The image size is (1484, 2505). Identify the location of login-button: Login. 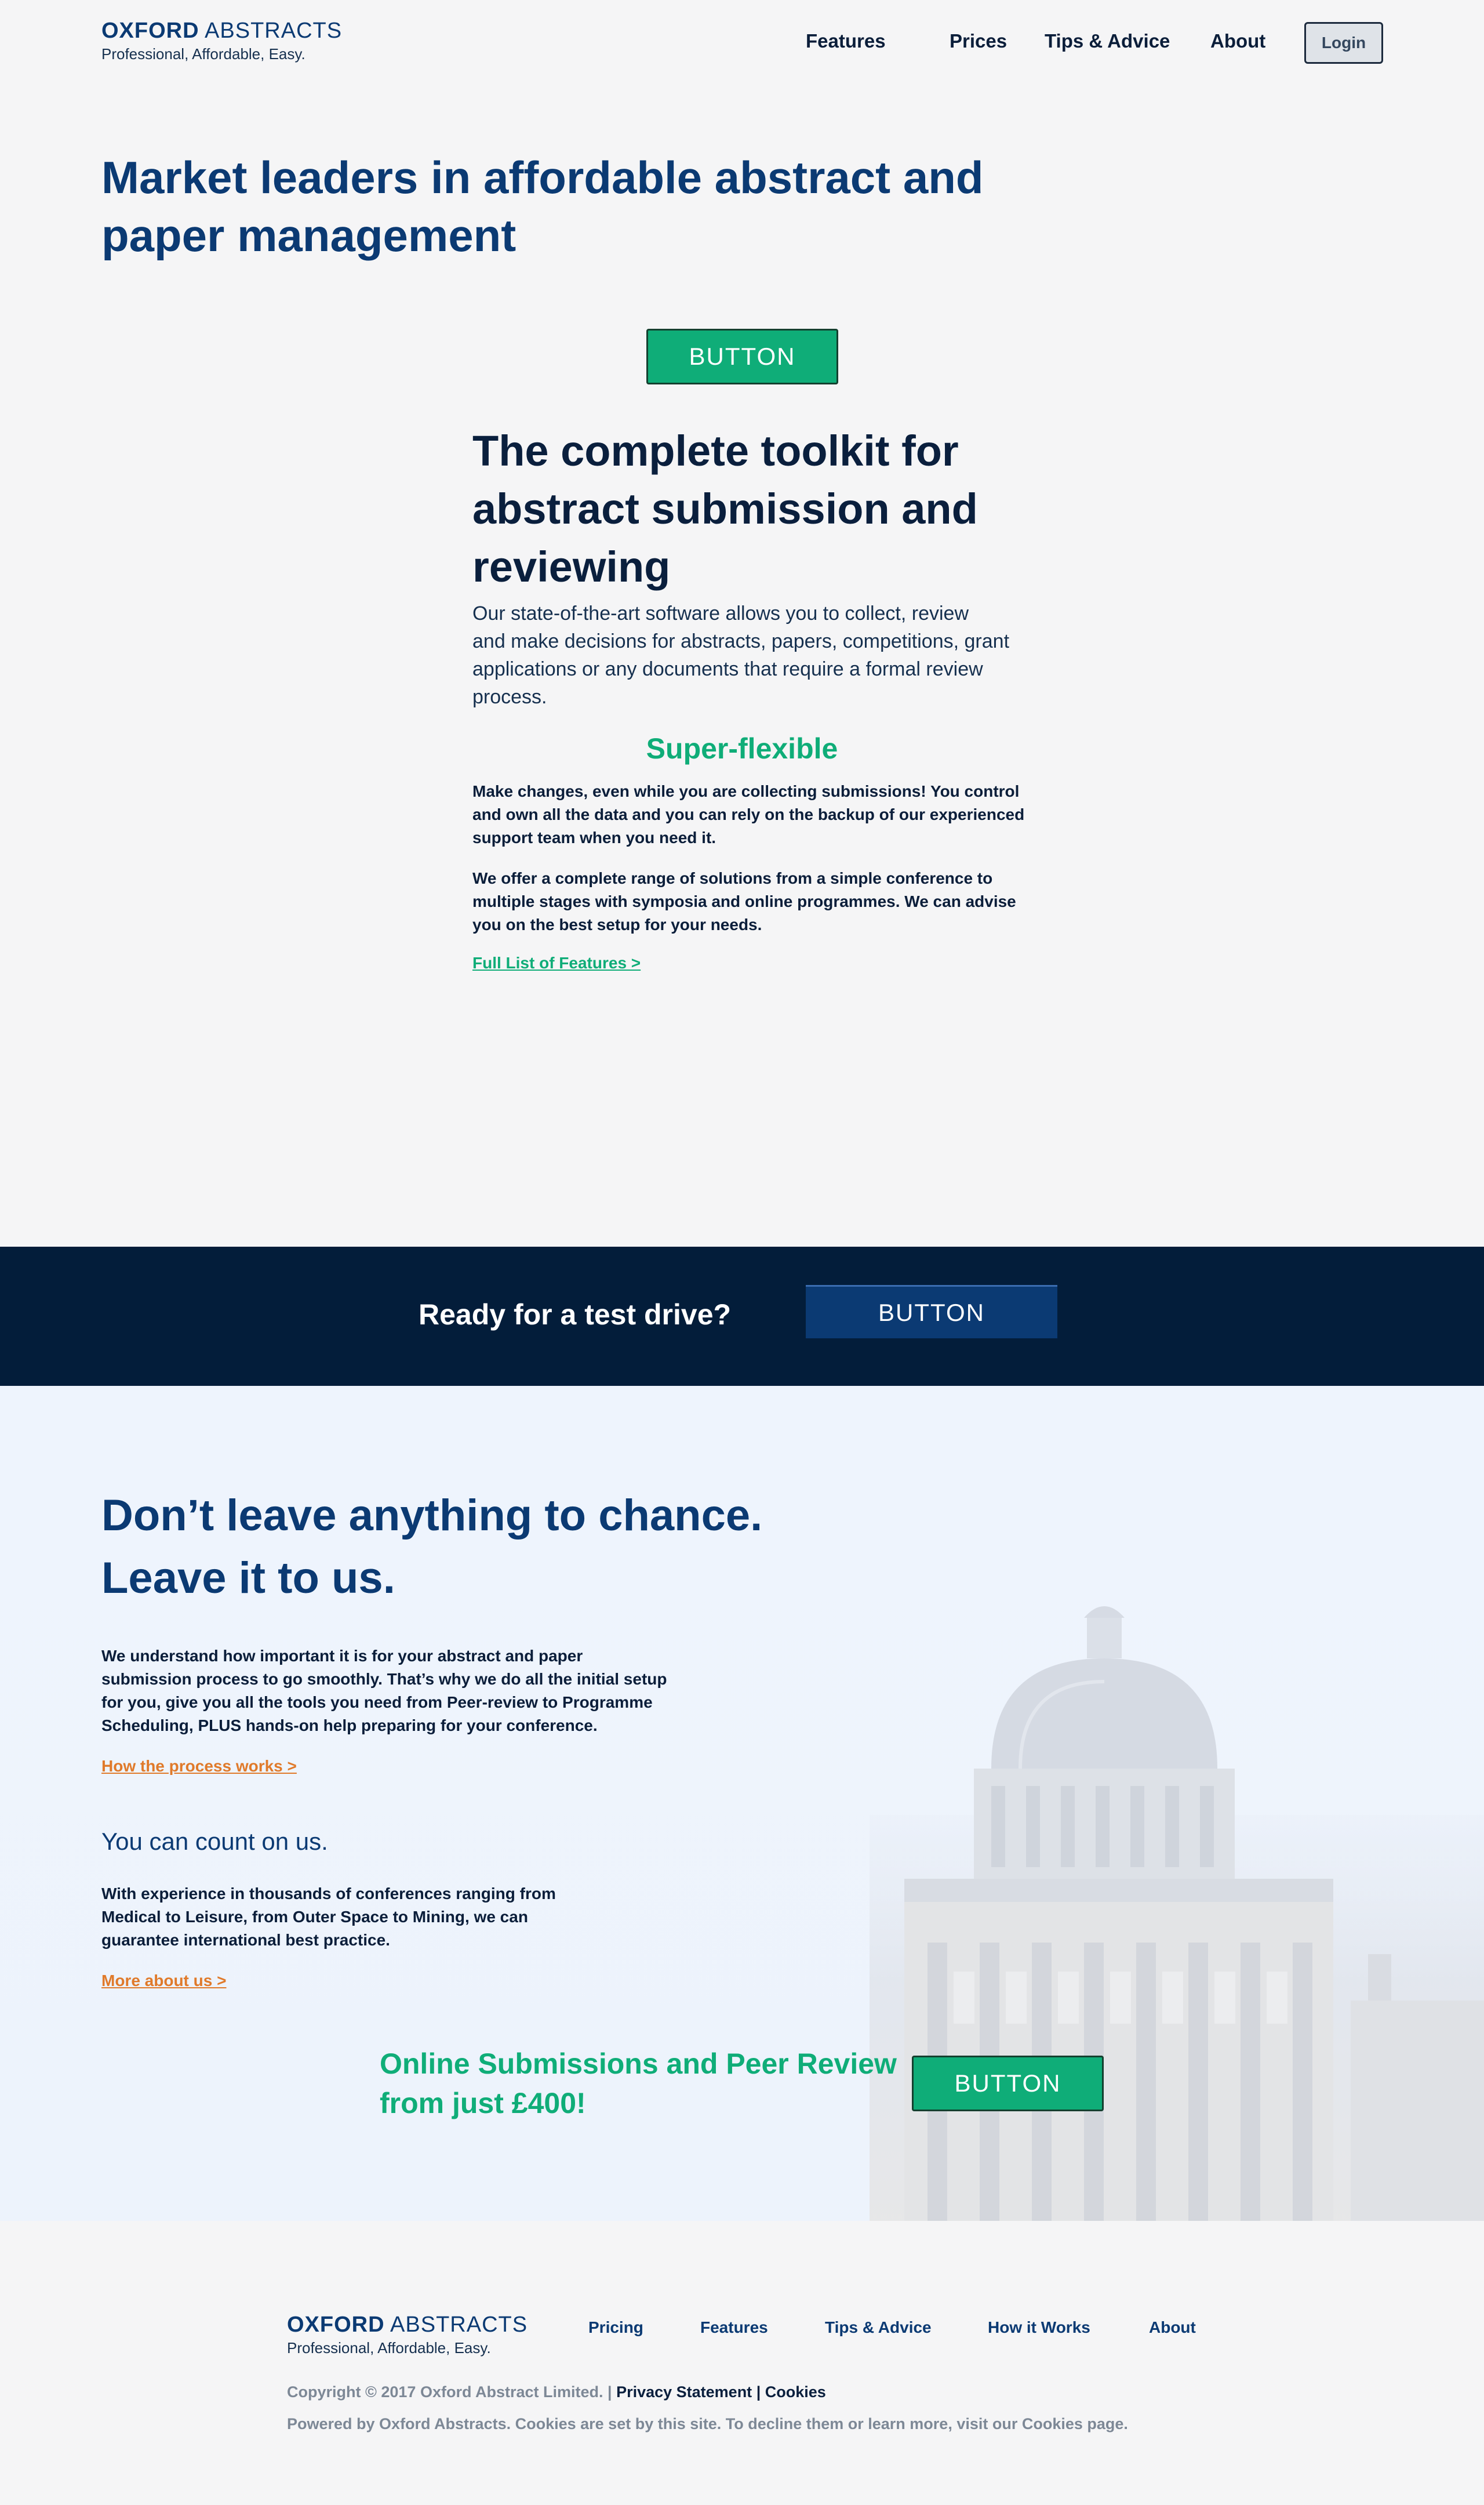
(1344, 43).